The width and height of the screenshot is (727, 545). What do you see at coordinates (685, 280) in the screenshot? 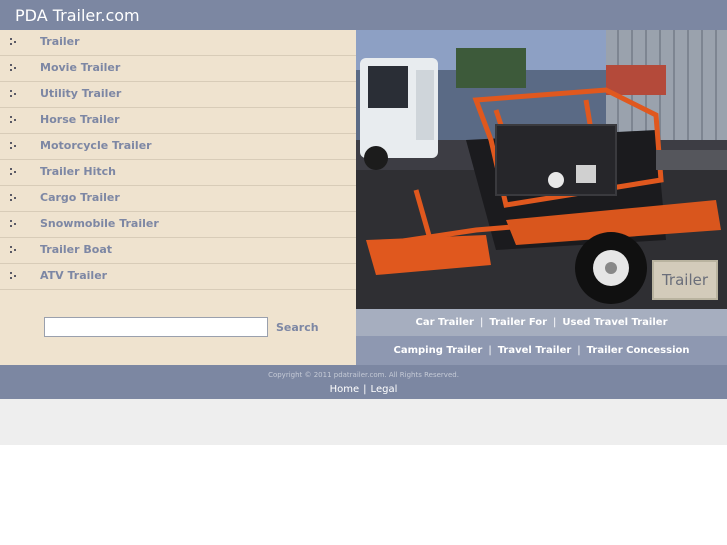
I see `trailer-badge: Trailer` at bounding box center [685, 280].